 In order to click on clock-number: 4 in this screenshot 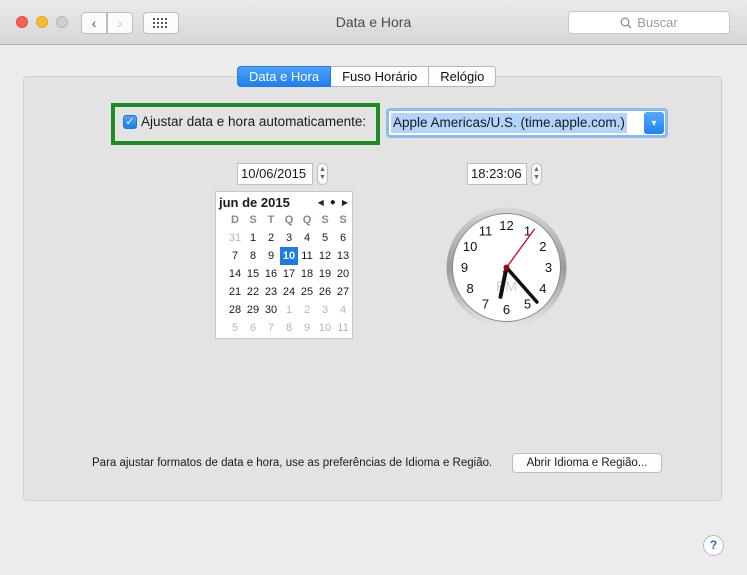, I will do `click(542, 288)`.